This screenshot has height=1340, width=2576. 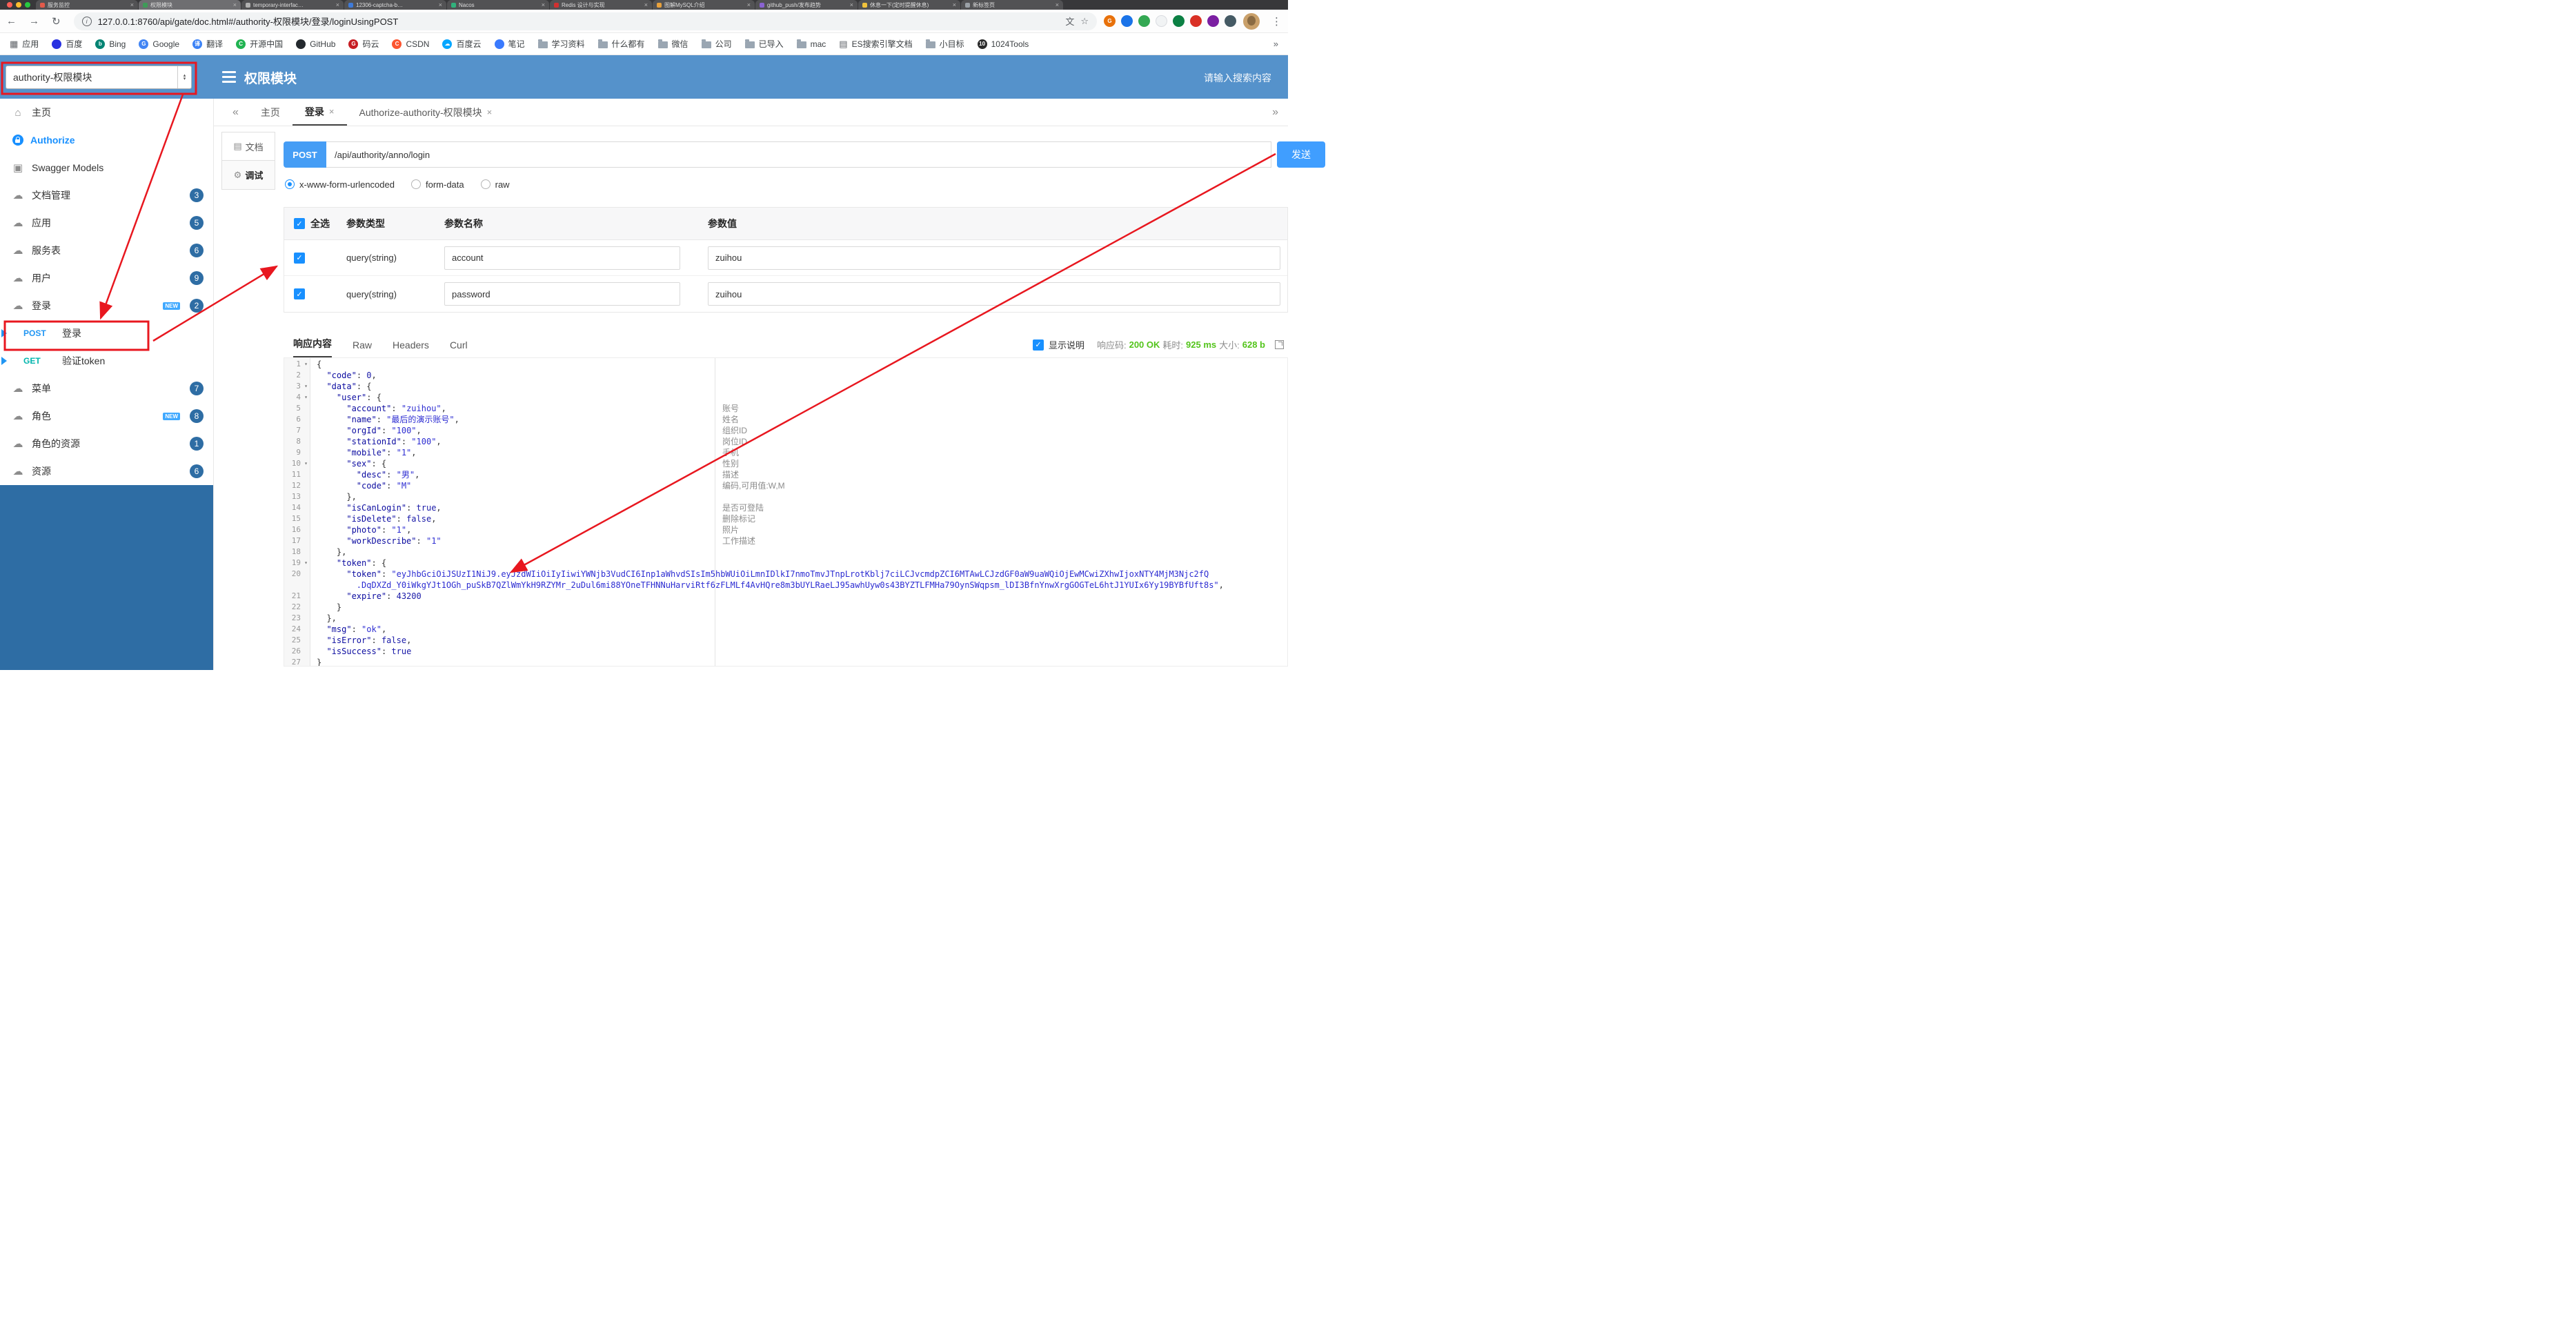 What do you see at coordinates (806, 5) in the screenshot?
I see `browser-tab: github_push/发布趋势 ×` at bounding box center [806, 5].